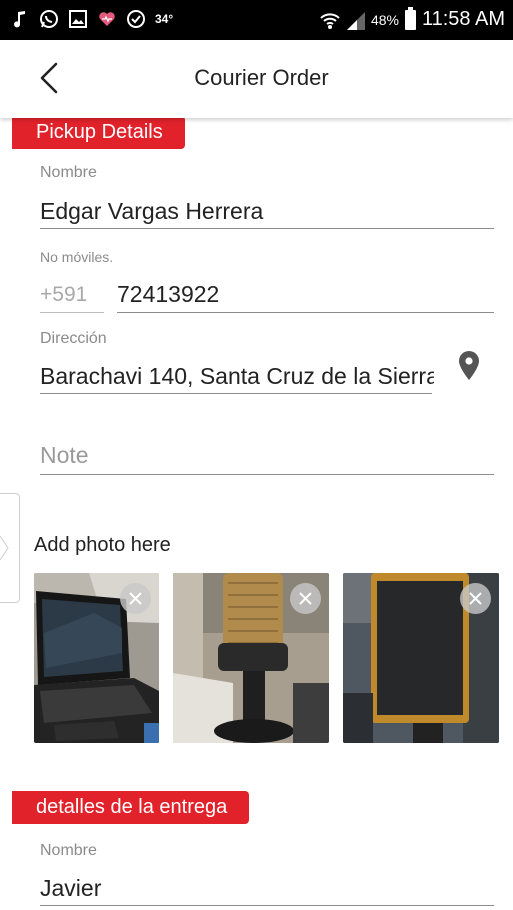 This screenshot has height=910, width=513. What do you see at coordinates (98, 133) in the screenshot?
I see `pickup-section-title: Pickup Details` at bounding box center [98, 133].